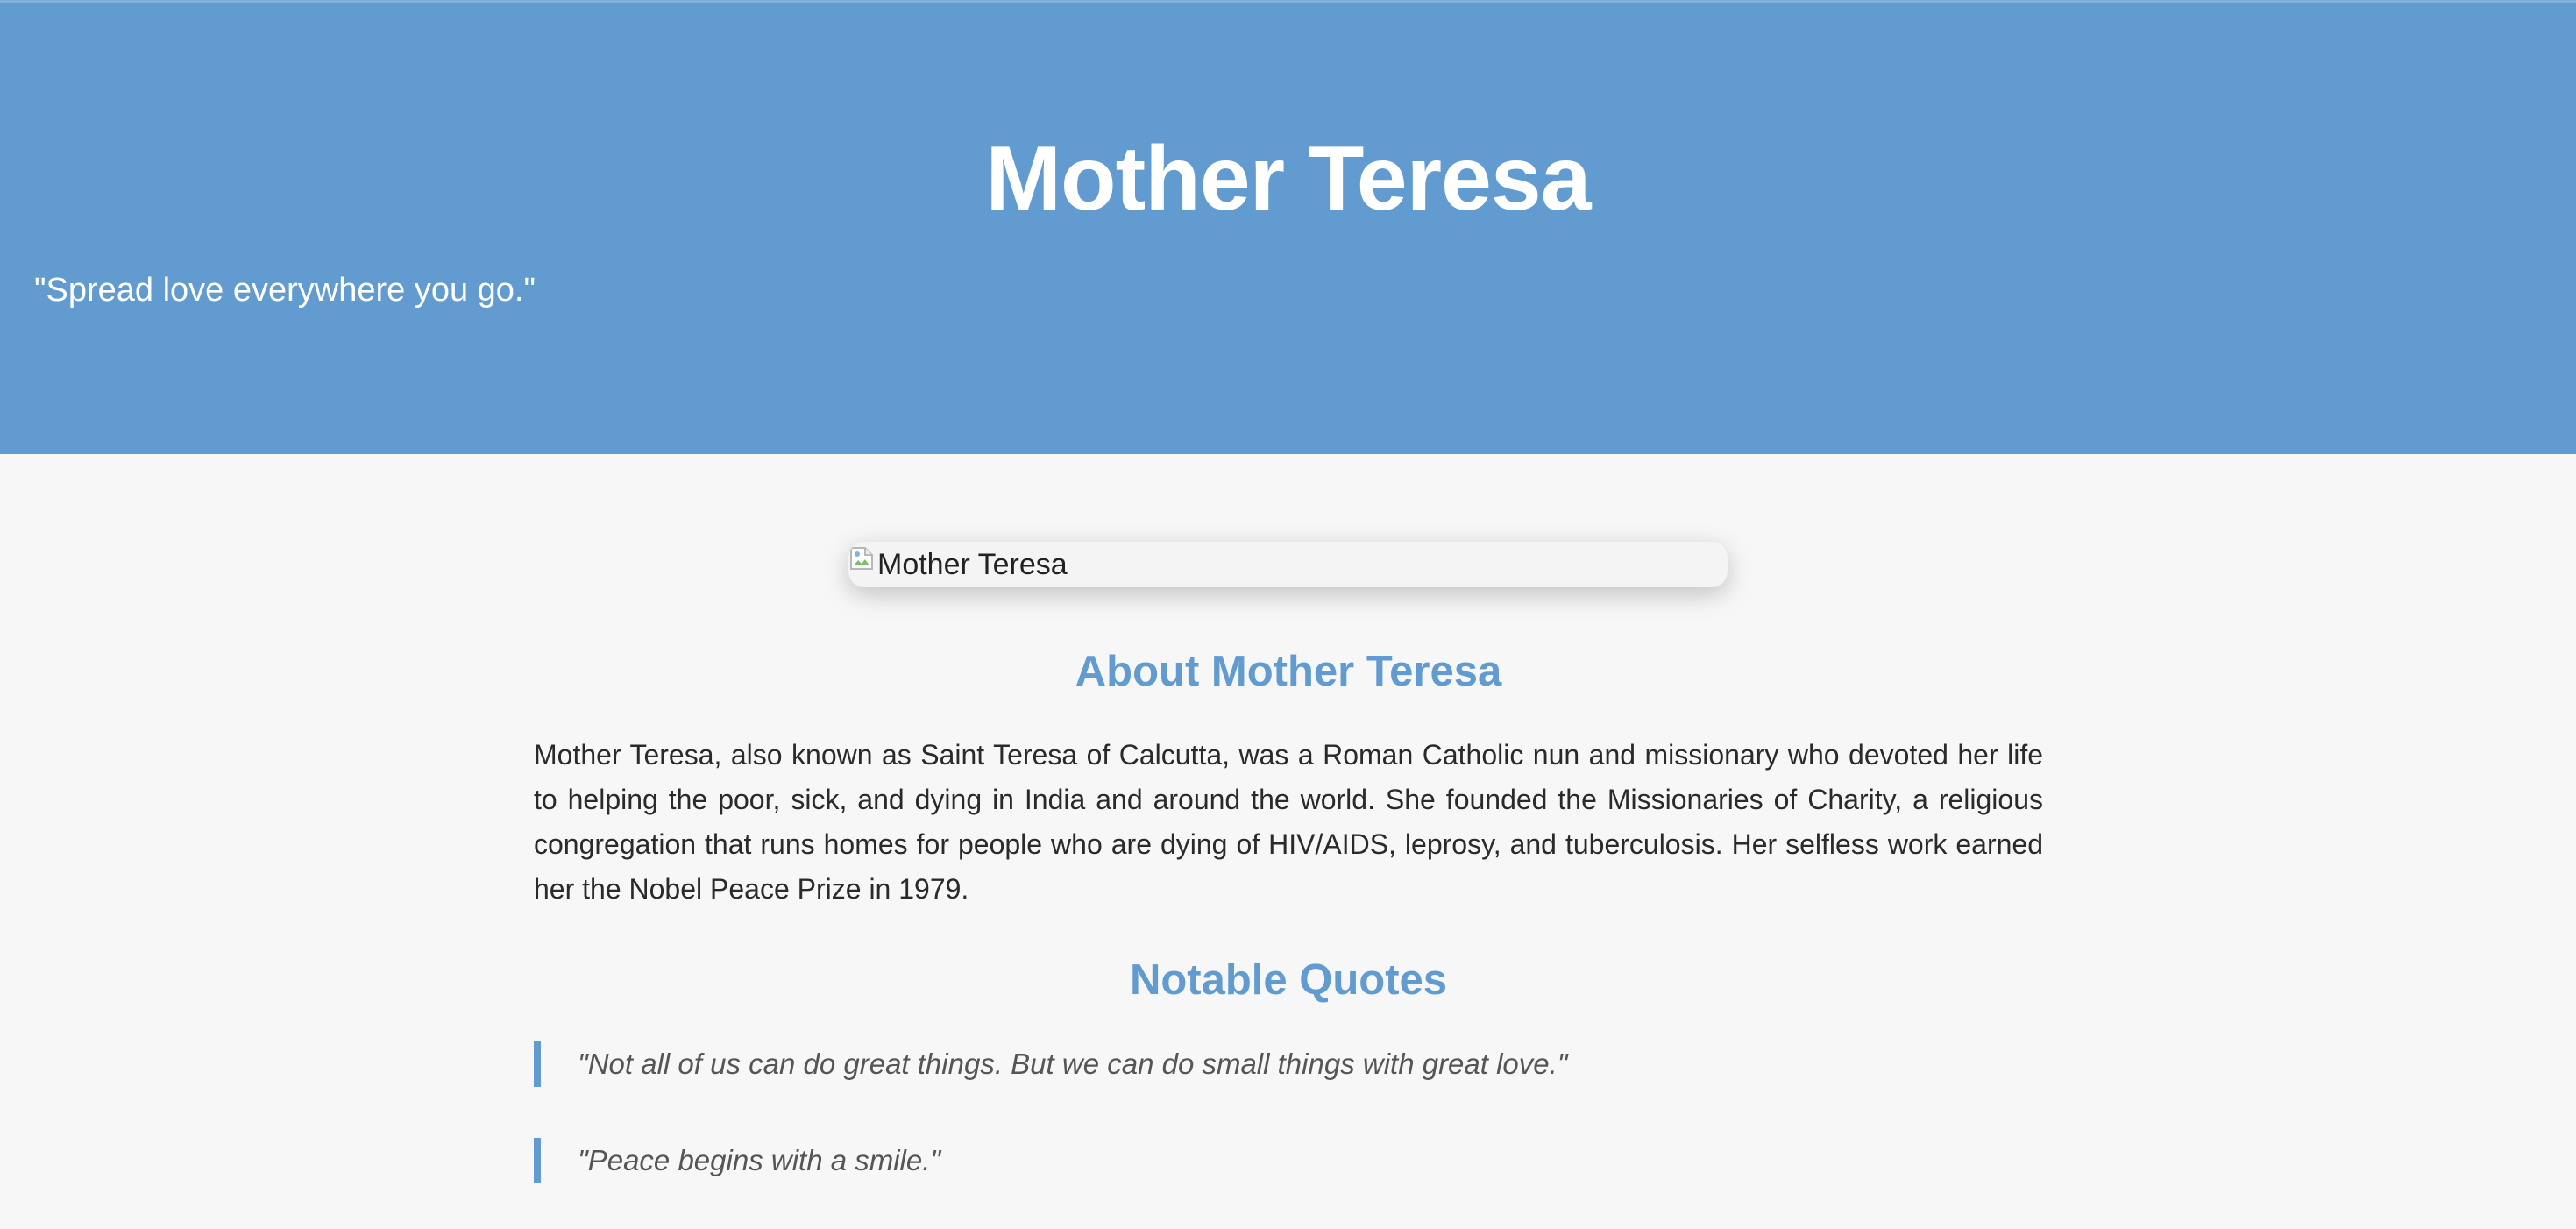  I want to click on quotes-heading: Notable Quotes, so click(1289, 980).